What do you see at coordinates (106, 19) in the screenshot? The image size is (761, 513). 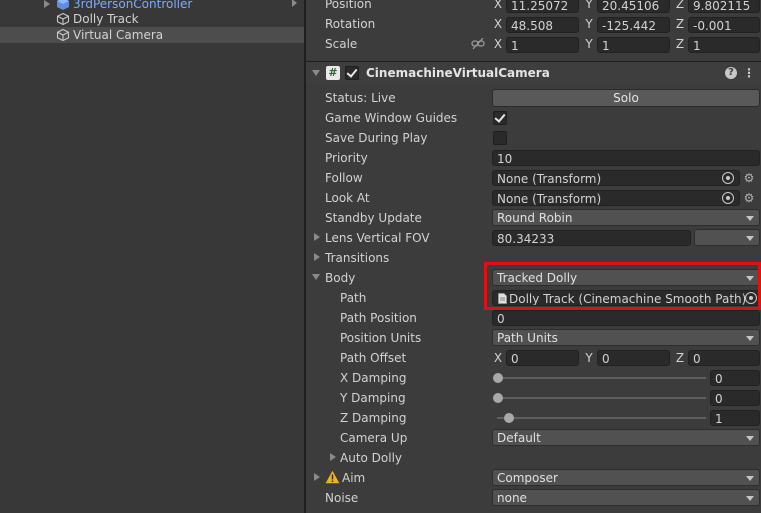 I see `hierarchy-item-label: Dolly Track` at bounding box center [106, 19].